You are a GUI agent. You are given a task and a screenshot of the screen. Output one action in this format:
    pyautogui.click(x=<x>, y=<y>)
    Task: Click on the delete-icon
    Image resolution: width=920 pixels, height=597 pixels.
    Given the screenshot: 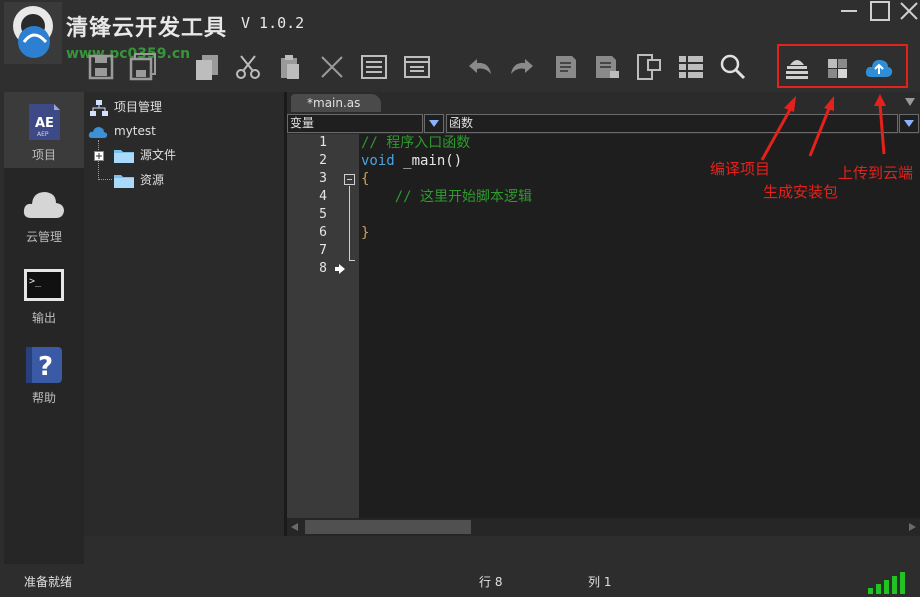 What is the action you would take?
    pyautogui.click(x=332, y=67)
    